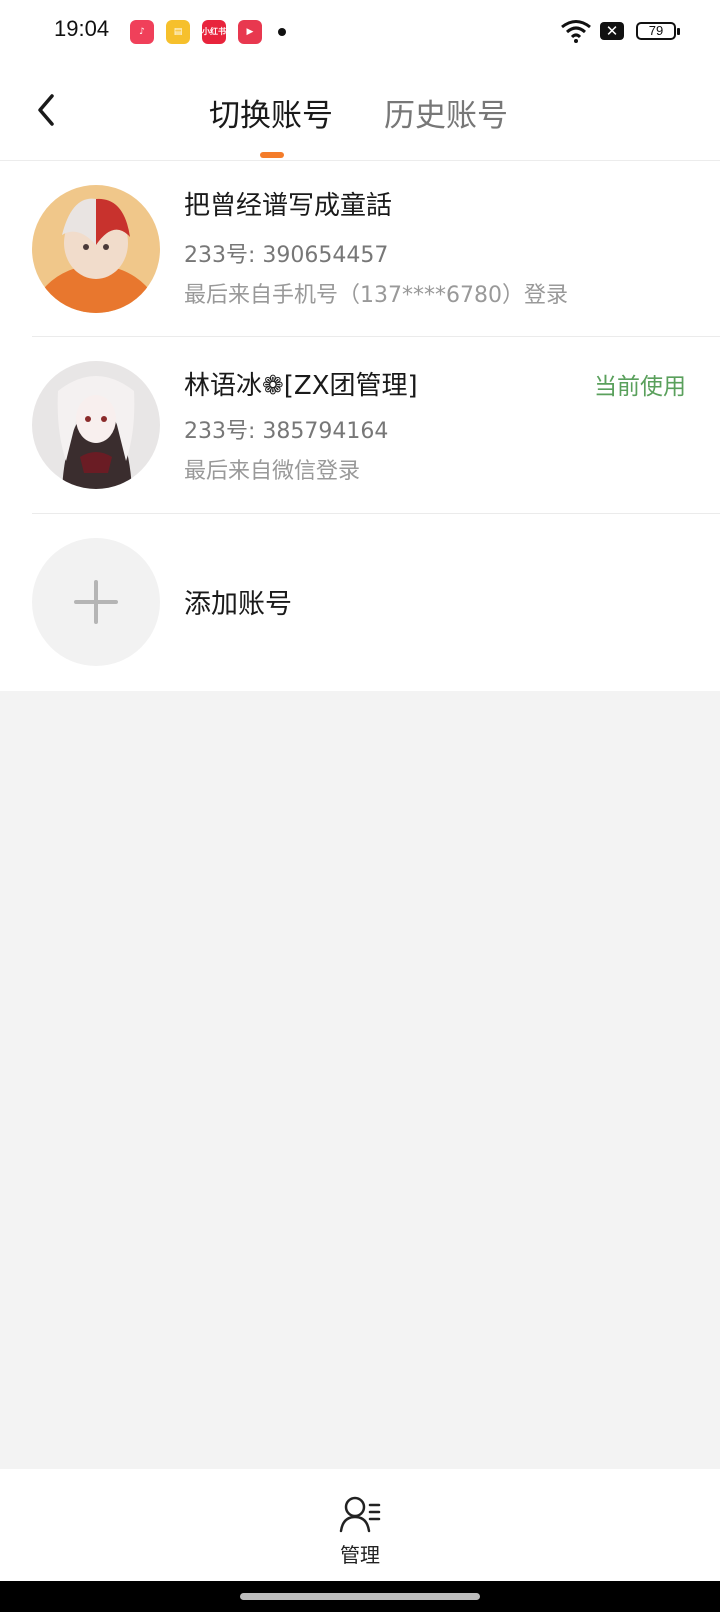  I want to click on manage-button: 管理, so click(360, 1529).